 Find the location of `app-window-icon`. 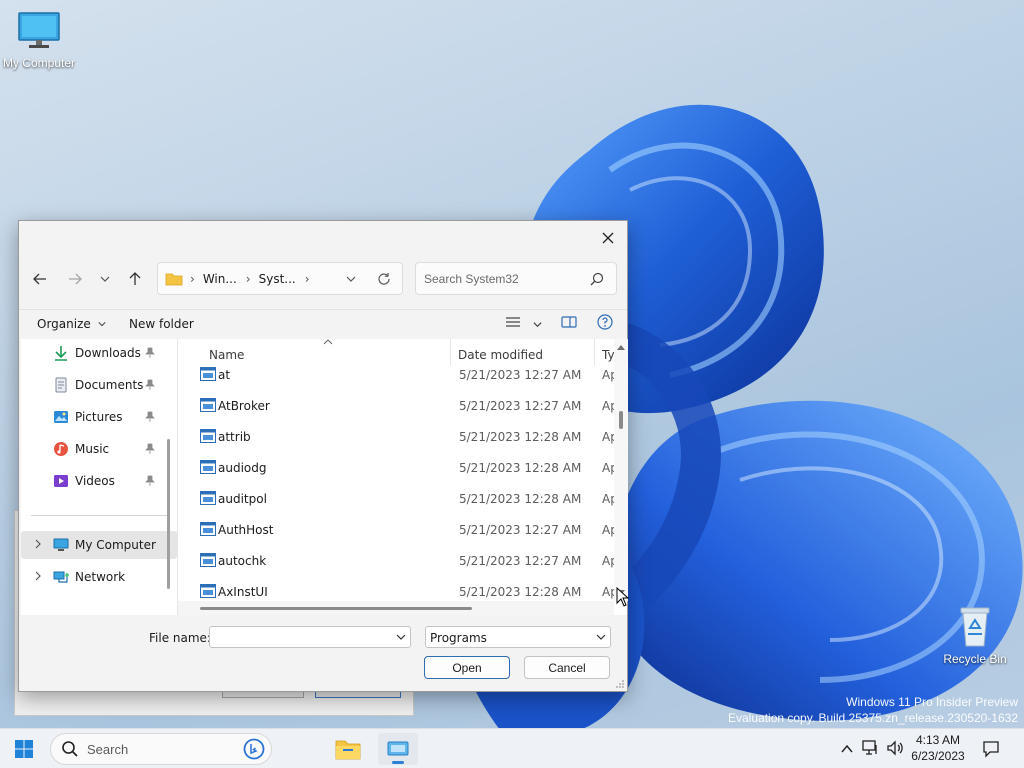

app-window-icon is located at coordinates (398, 748).